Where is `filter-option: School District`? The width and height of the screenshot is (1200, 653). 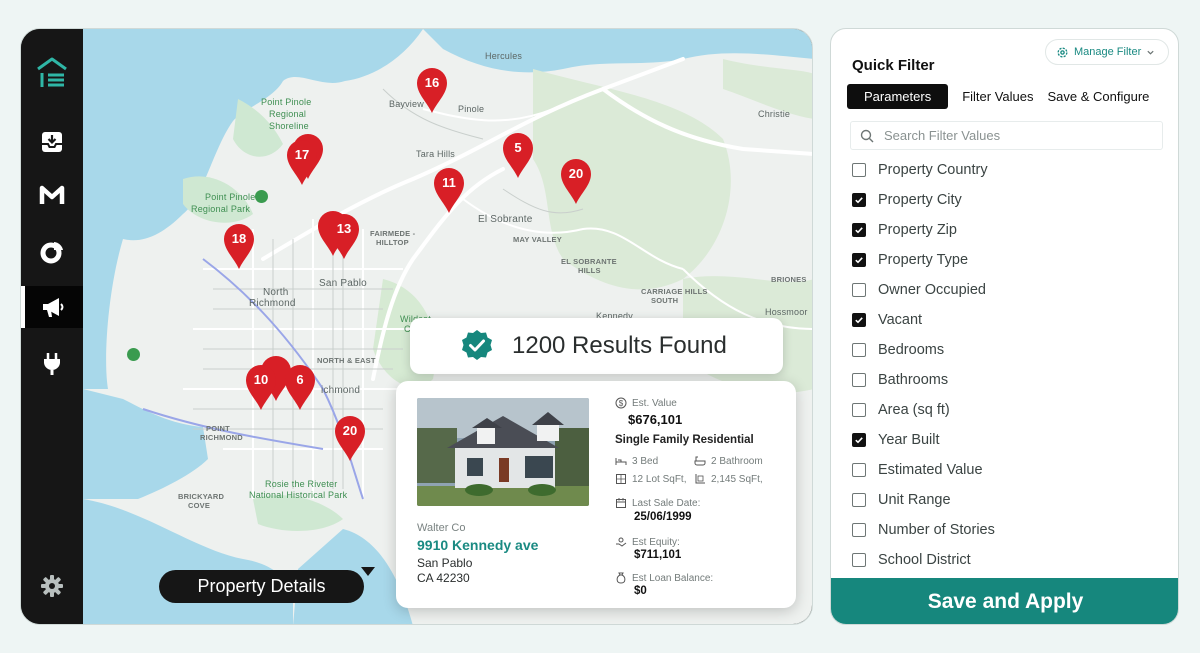 filter-option: School District is located at coordinates (1007, 560).